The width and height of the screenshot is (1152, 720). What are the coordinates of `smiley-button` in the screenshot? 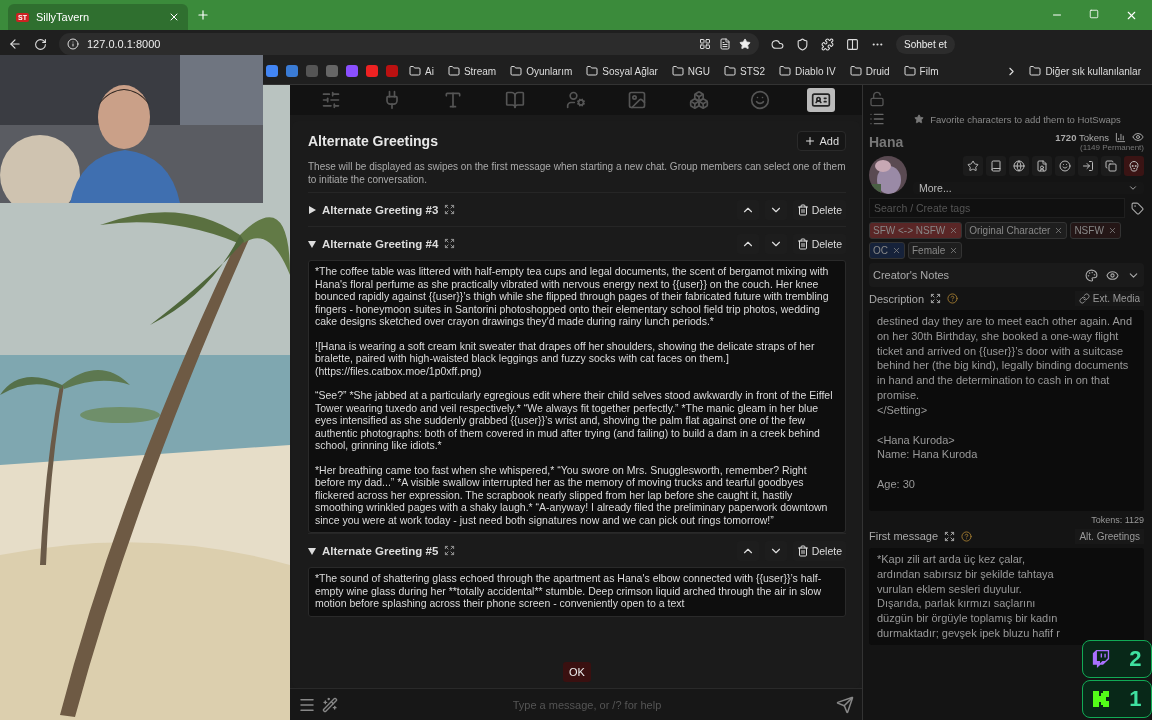 It's located at (1065, 166).